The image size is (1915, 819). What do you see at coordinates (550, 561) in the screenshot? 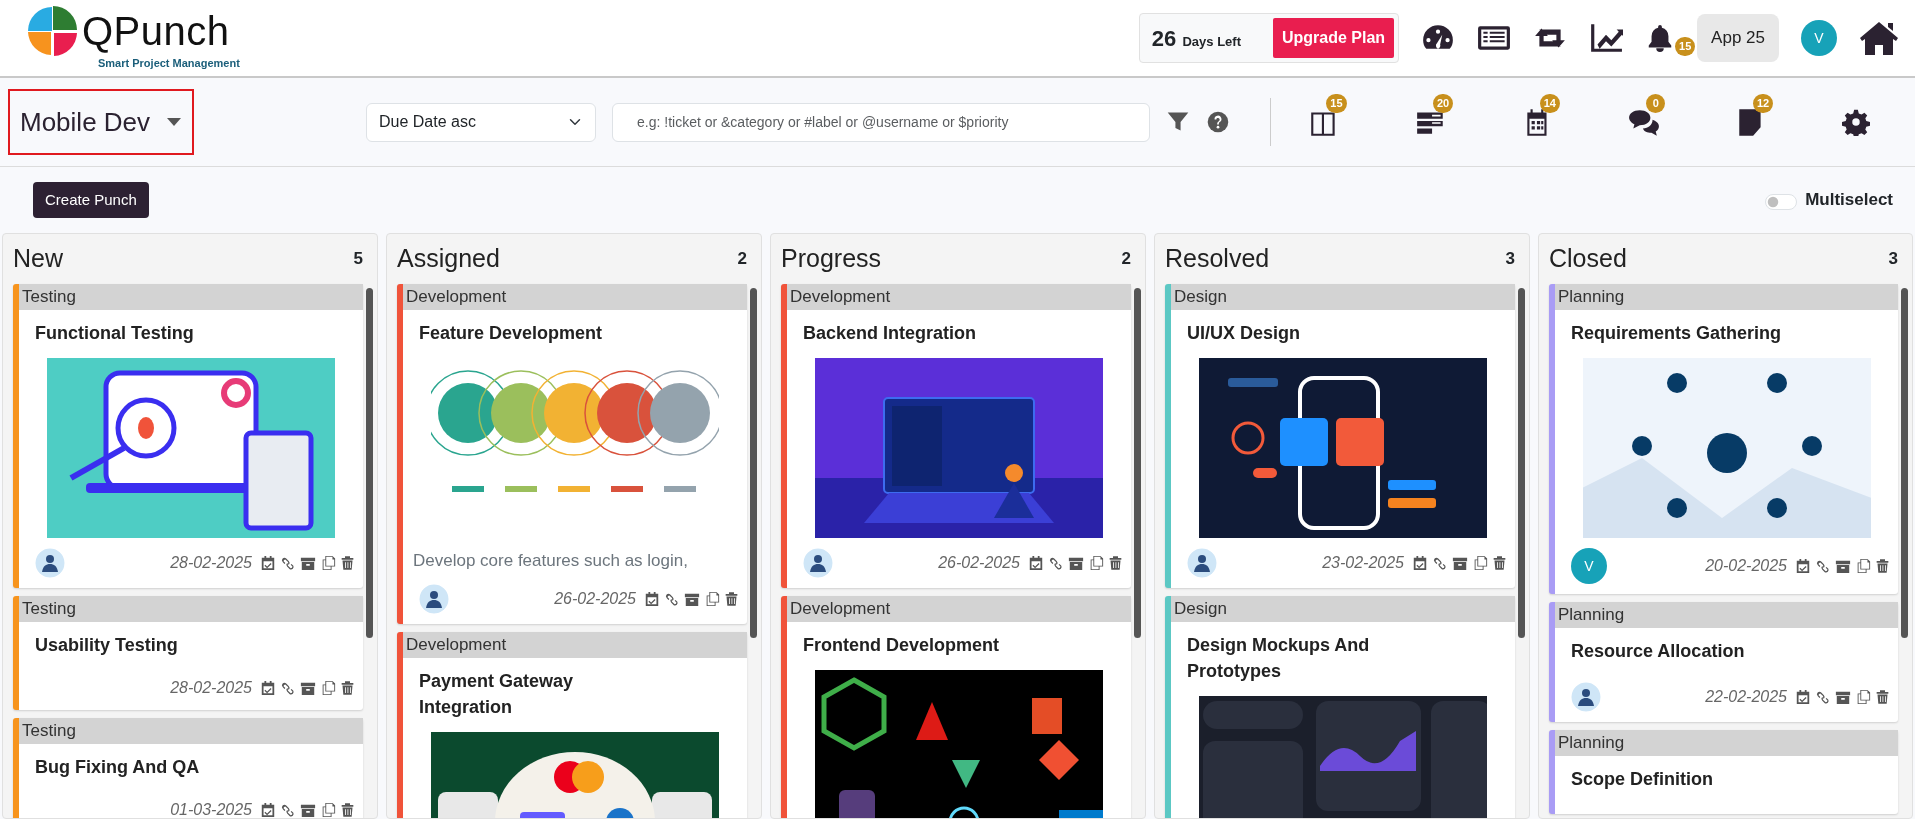
I see `card-description: Develop core features such as login,` at bounding box center [550, 561].